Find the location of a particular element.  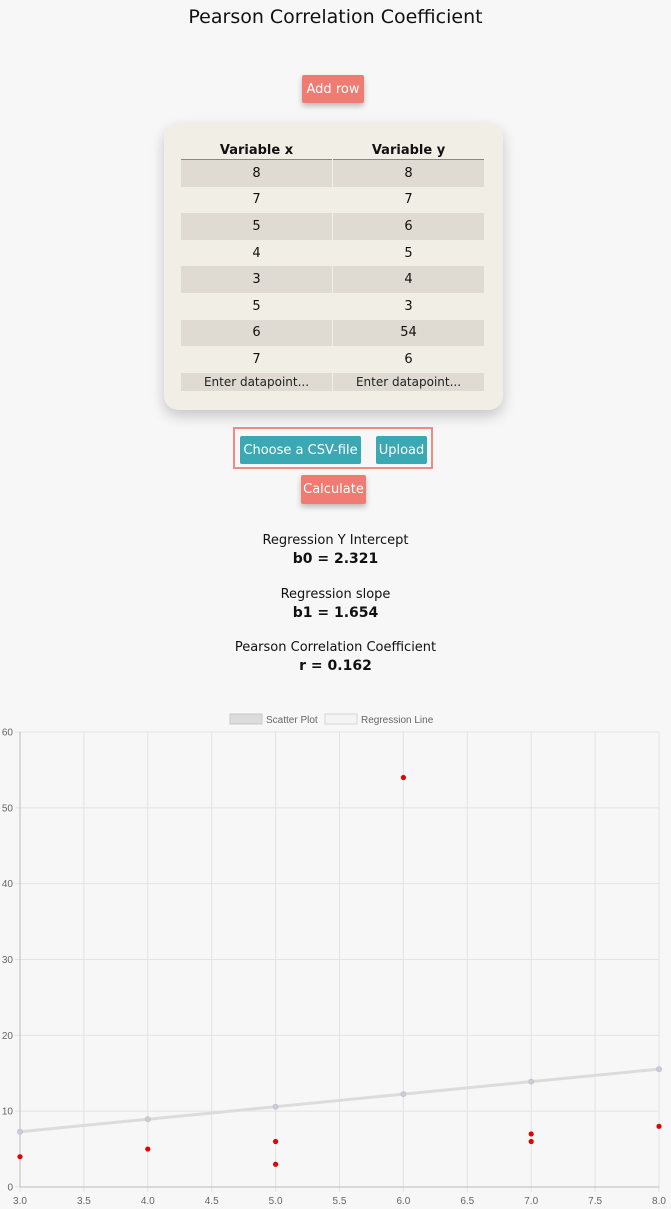

intercept-label: Regression Y Intercept is located at coordinates (335, 540).